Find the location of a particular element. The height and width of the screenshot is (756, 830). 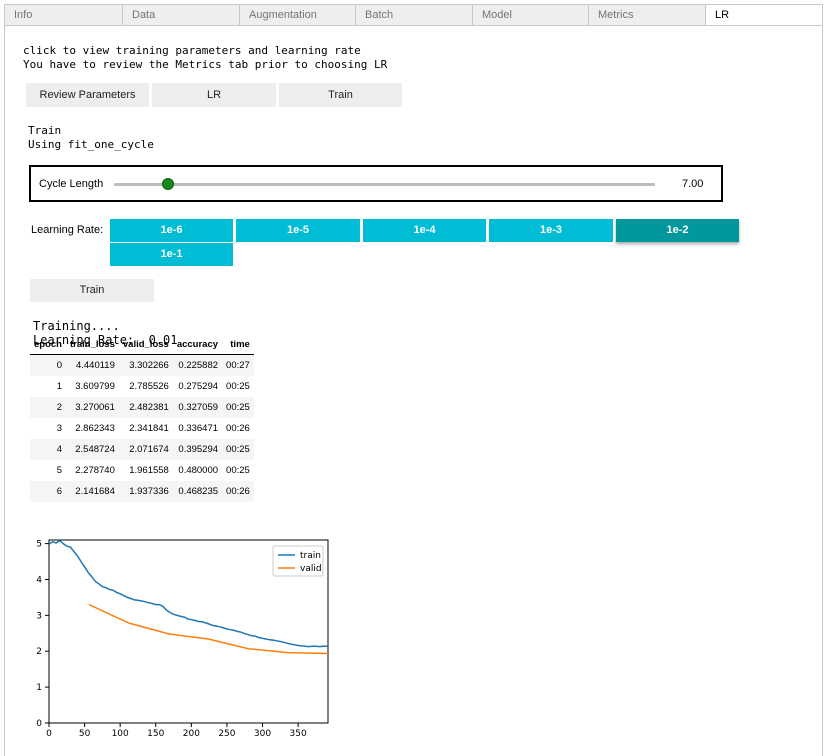

tab-data: Data is located at coordinates (180, 15).